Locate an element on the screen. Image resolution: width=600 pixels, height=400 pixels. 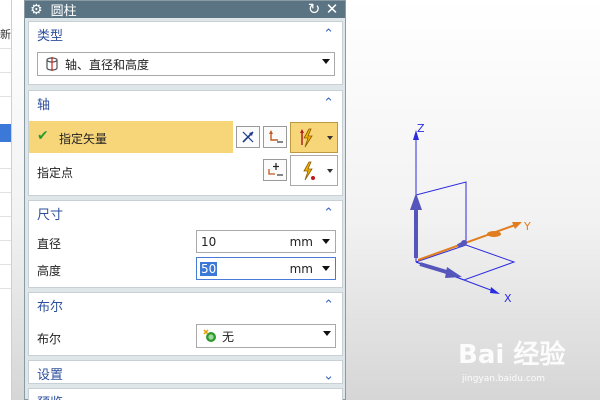
boolean-none-icon is located at coordinates (210, 336).